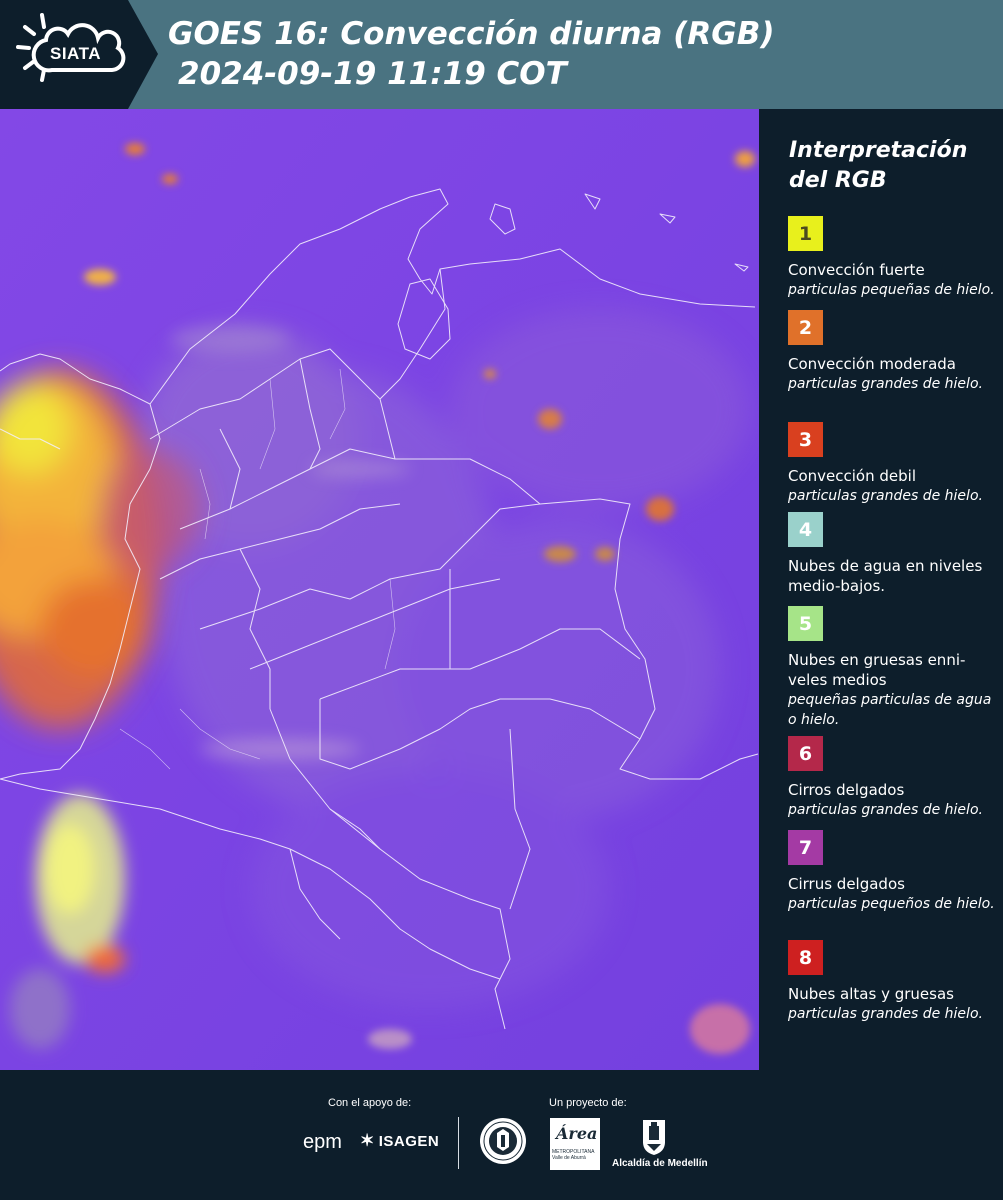  Describe the element at coordinates (322, 1142) in the screenshot. I see `epm-logo: epm` at that location.